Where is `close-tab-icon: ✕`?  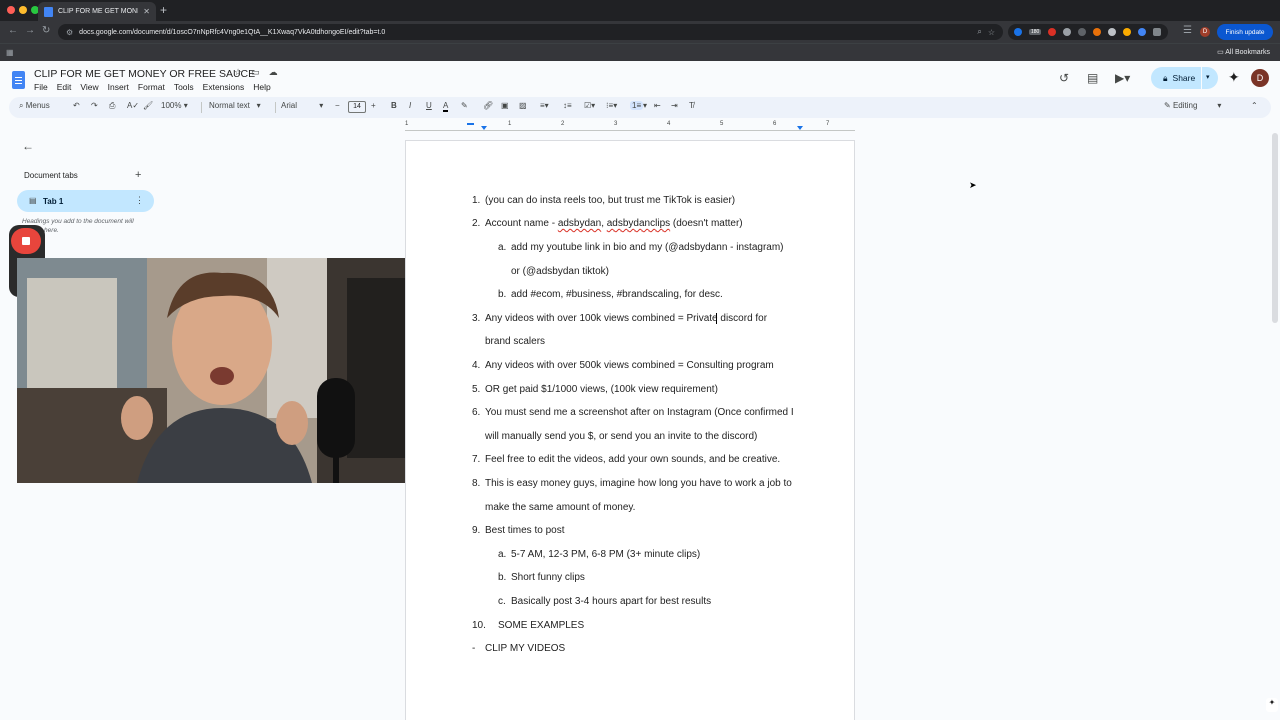
close-tab-icon: ✕ is located at coordinates (146, 11).